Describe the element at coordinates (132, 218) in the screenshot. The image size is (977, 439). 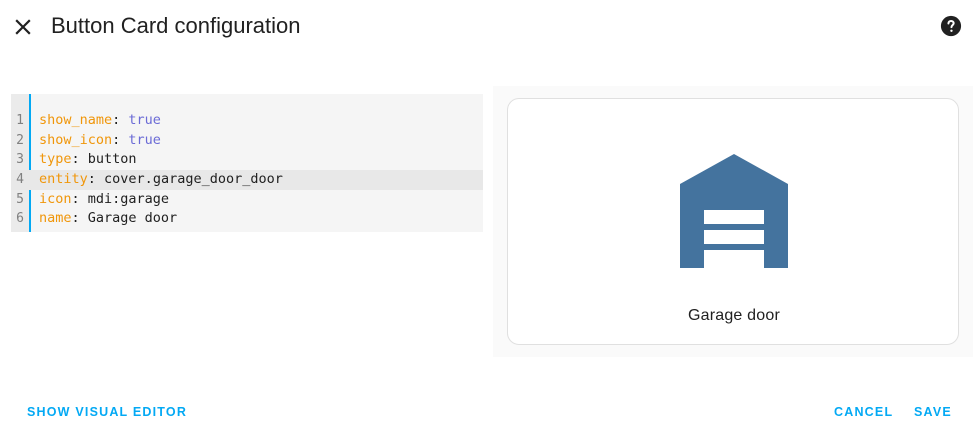
I see `yaml-value: Garage door` at that location.